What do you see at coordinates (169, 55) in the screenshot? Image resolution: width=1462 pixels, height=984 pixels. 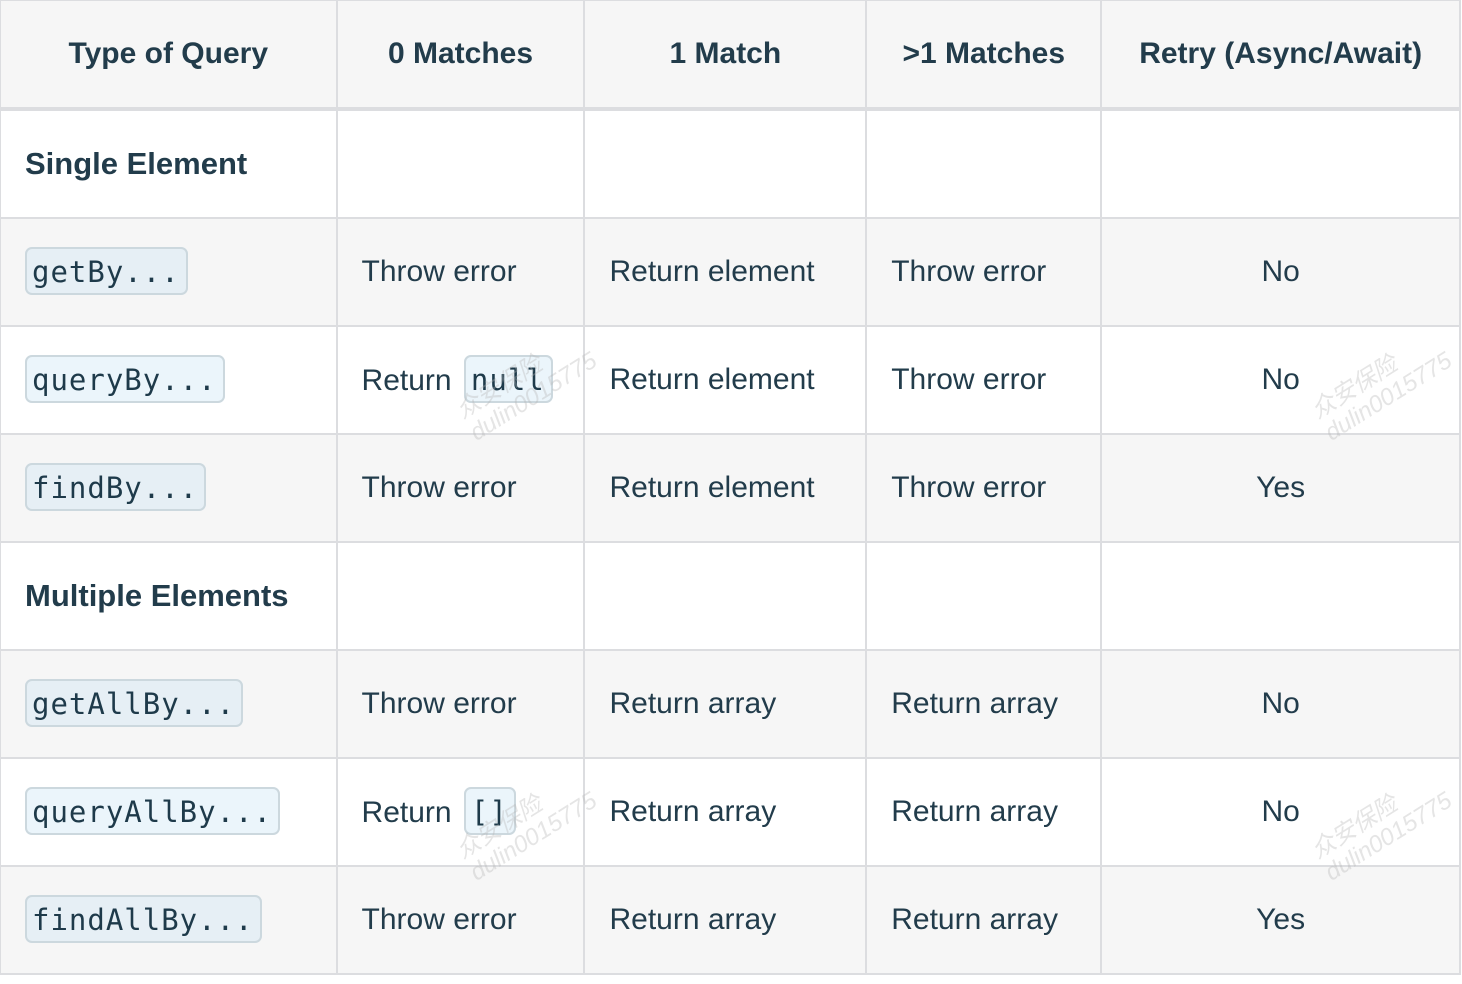 I see `header-type-of-query: Type of Query` at bounding box center [169, 55].